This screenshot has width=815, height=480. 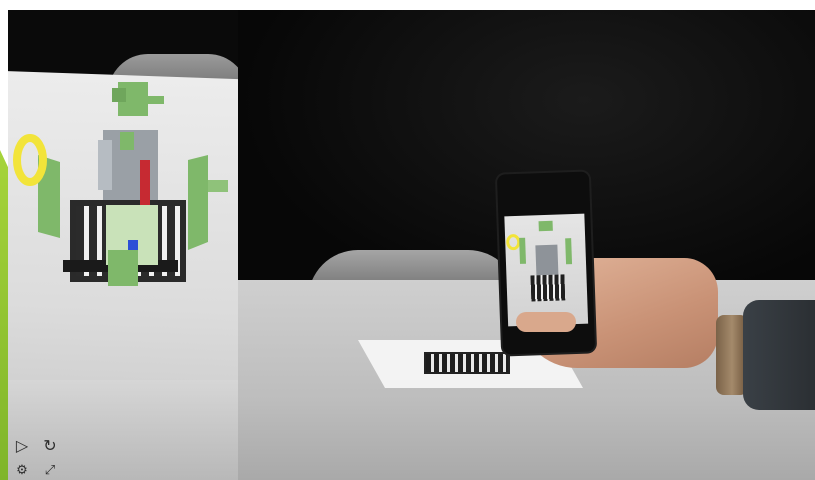 I want to click on model-top-cap, so click(x=119, y=95).